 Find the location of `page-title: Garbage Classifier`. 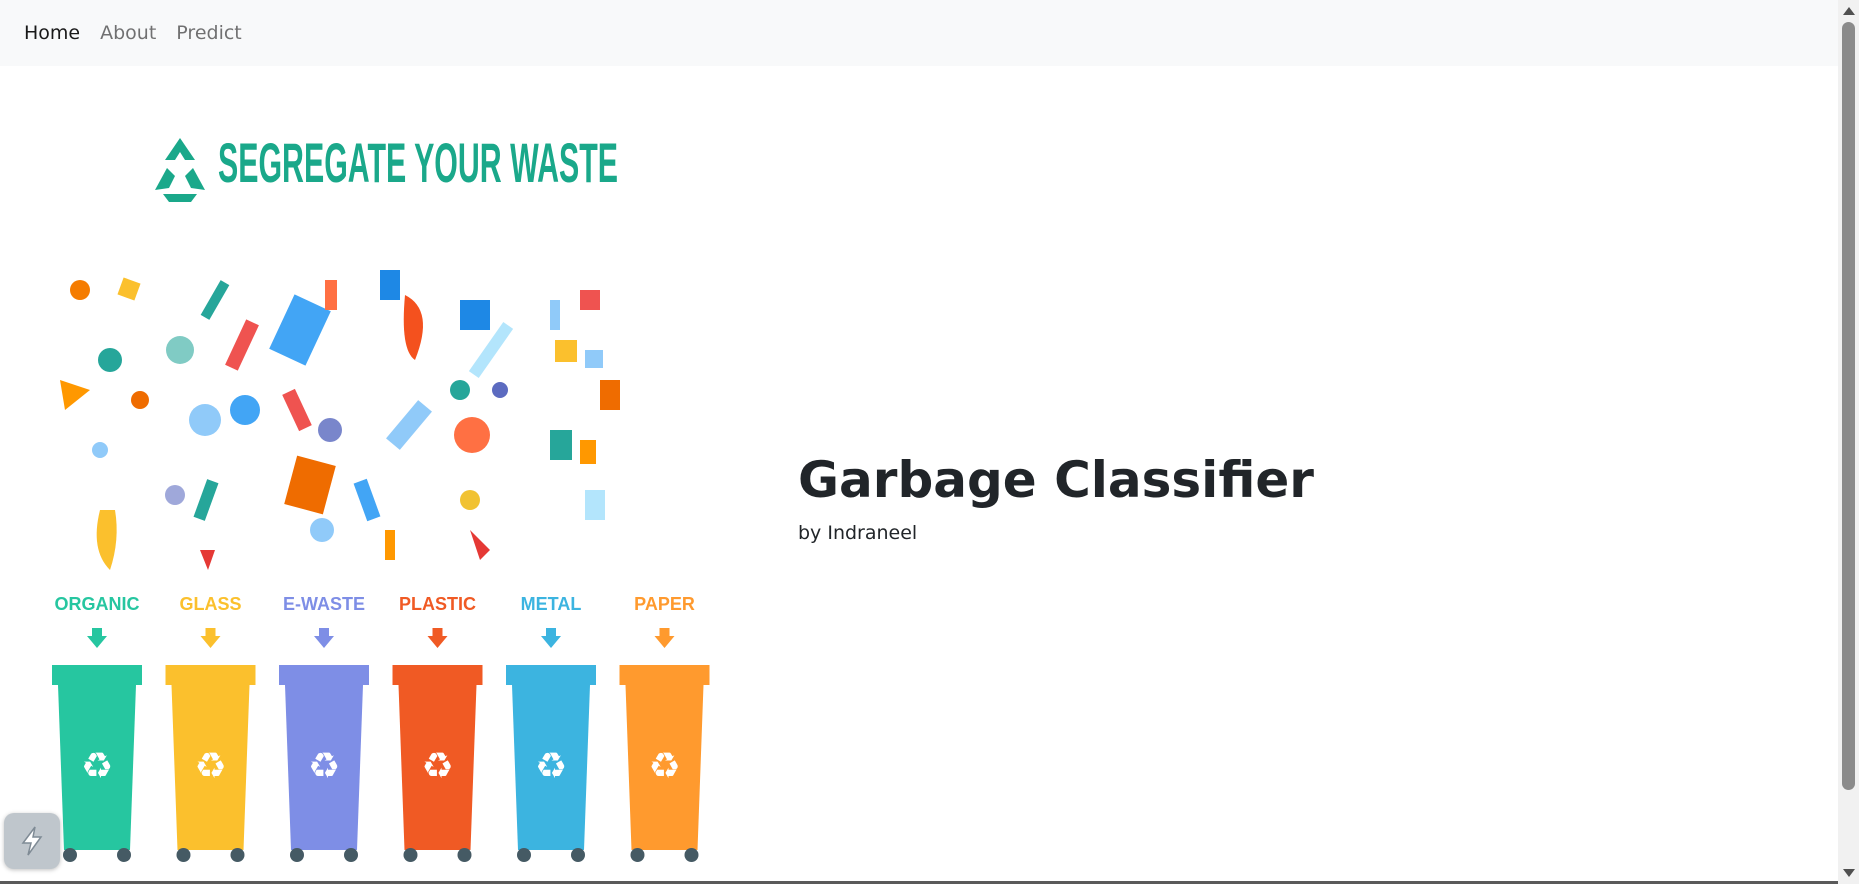

page-title: Garbage Classifier is located at coordinates (1056, 480).